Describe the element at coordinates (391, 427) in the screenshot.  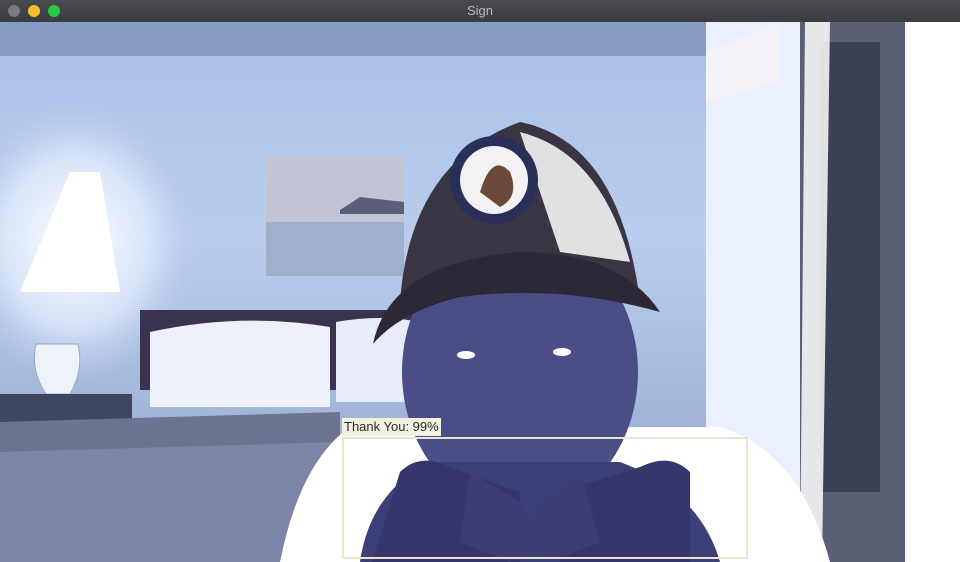
I see `detection-label: Thank You: 99%` at that location.